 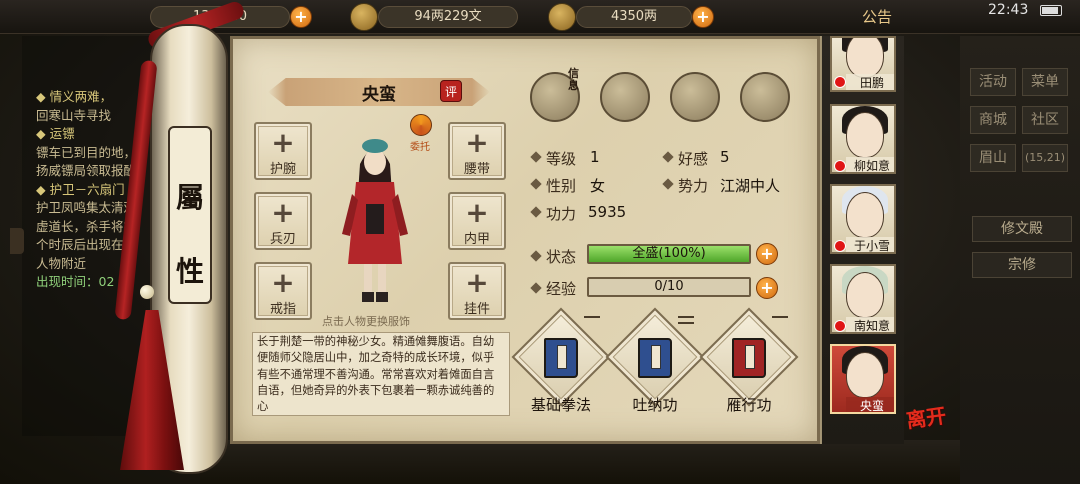 I want to click on leave-button: 离开, so click(x=926, y=416).